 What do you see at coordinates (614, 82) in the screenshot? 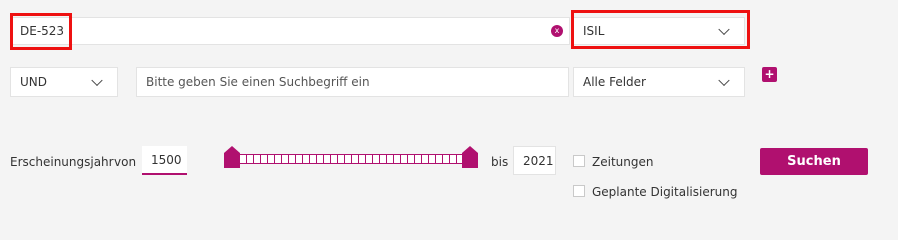
I see `search-field-select-2-value: Alle Felder` at bounding box center [614, 82].